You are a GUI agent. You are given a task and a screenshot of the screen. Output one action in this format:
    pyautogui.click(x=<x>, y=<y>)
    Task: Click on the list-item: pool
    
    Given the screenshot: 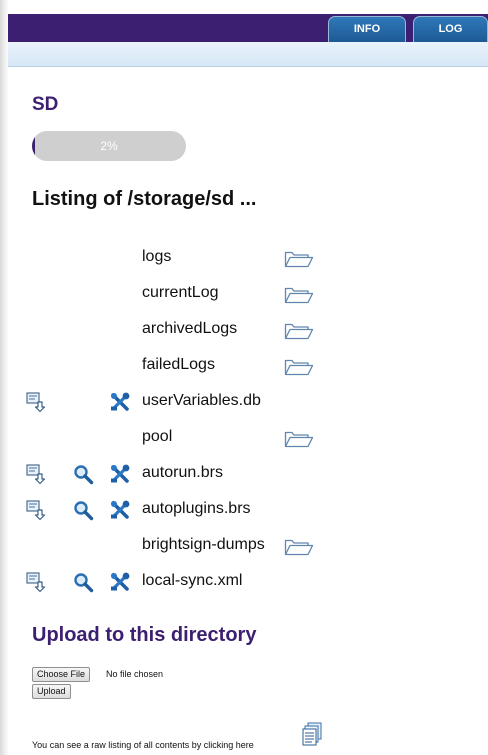 What is the action you would take?
    pyautogui.click(x=248, y=438)
    